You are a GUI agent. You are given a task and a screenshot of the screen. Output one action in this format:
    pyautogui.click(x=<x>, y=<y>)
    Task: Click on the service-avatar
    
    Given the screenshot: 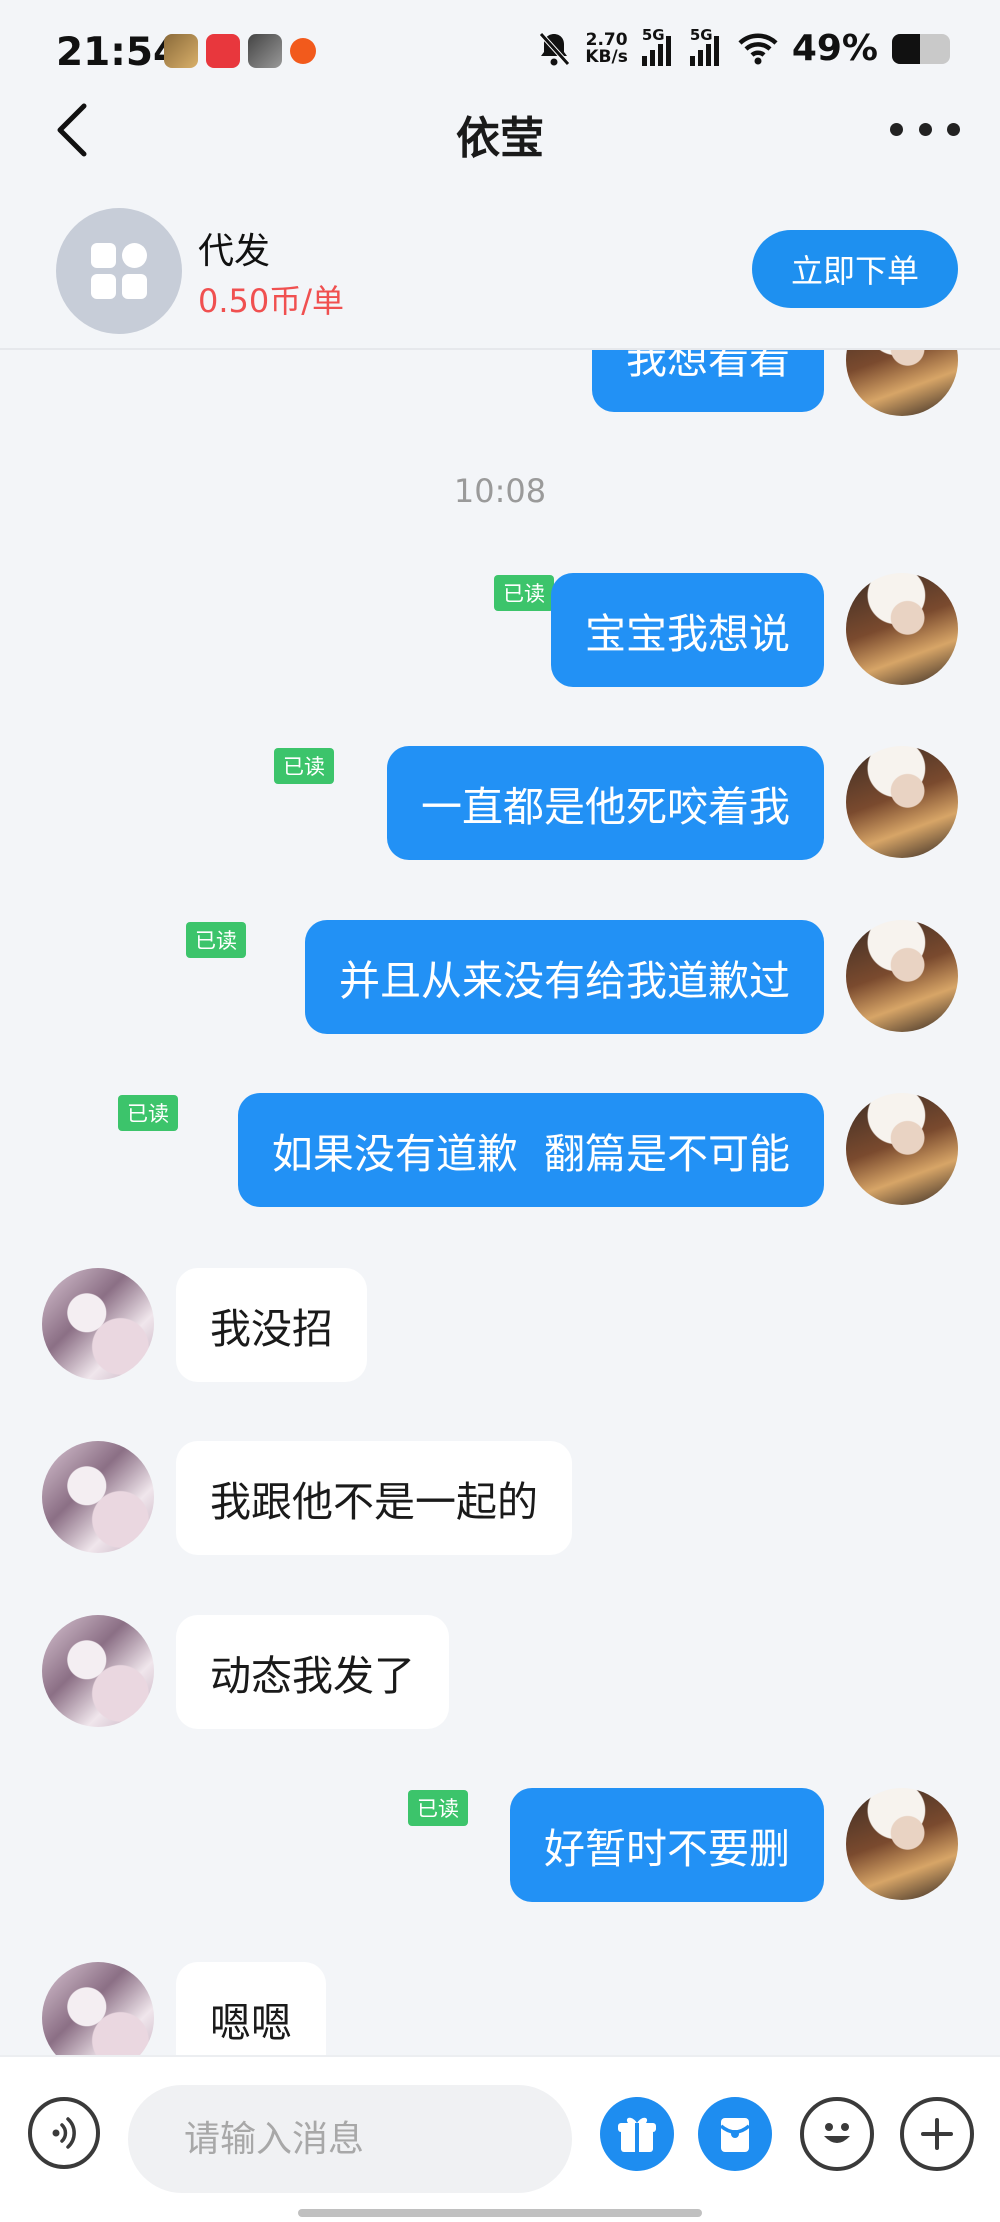 What is the action you would take?
    pyautogui.click(x=119, y=271)
    